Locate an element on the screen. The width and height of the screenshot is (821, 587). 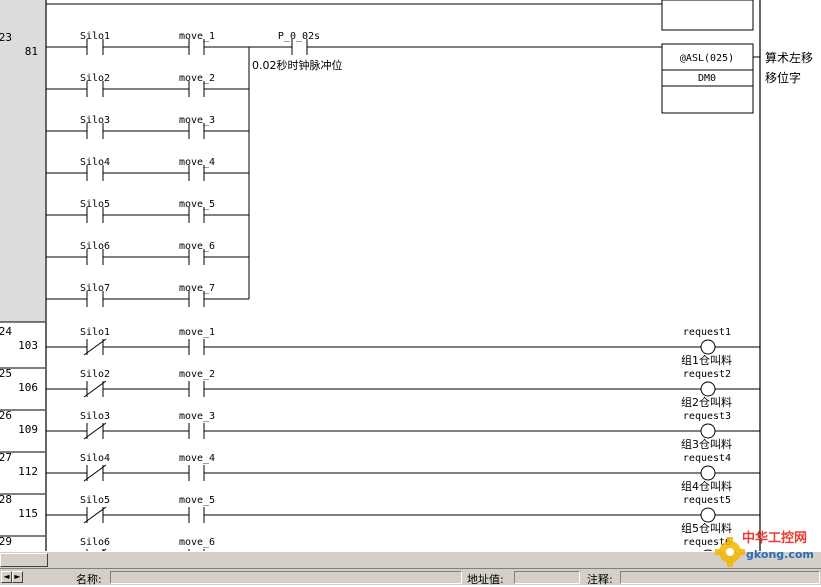
watermark-text: 中华工控网 is located at coordinates (774, 538).